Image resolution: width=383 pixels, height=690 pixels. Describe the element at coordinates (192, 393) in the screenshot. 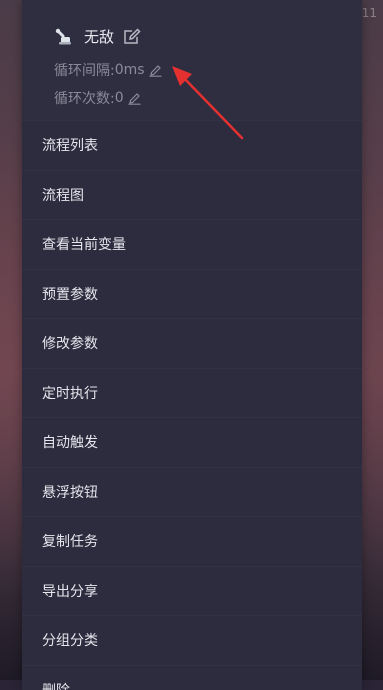

I see `menu-item-scheduled-run: 定时执行` at that location.